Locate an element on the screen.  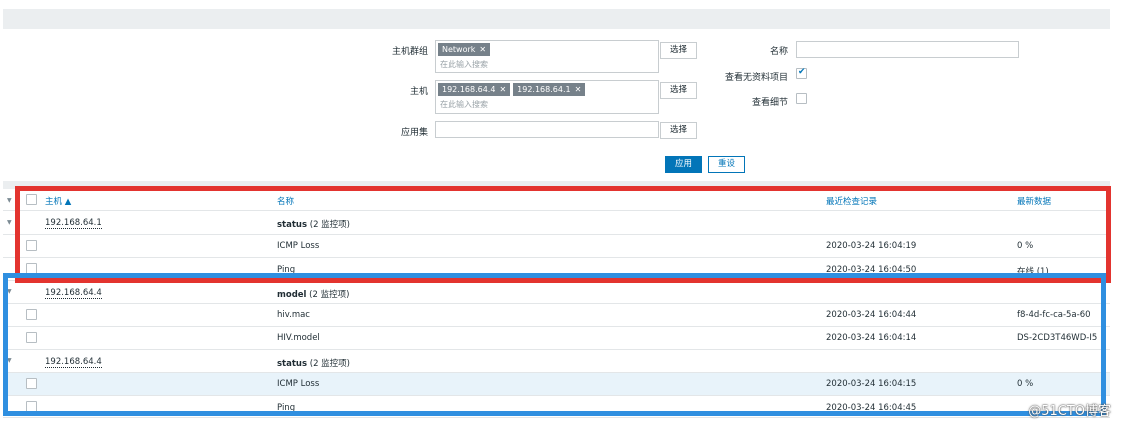
host-tag: 192.168.64.4 ✕ is located at coordinates (474, 89).